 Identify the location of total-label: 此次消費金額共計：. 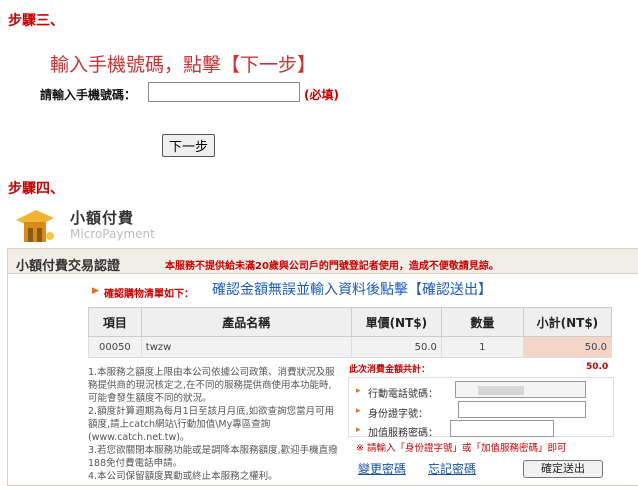
(390, 370).